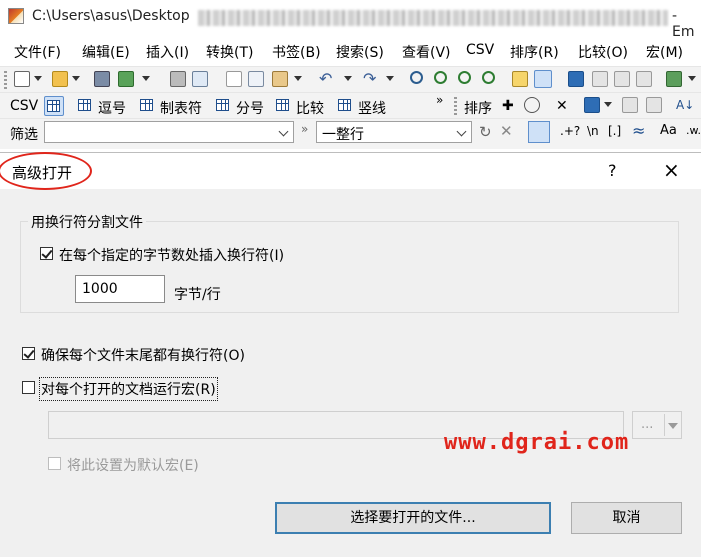  I want to click on find-in-files-icon, so click(520, 79).